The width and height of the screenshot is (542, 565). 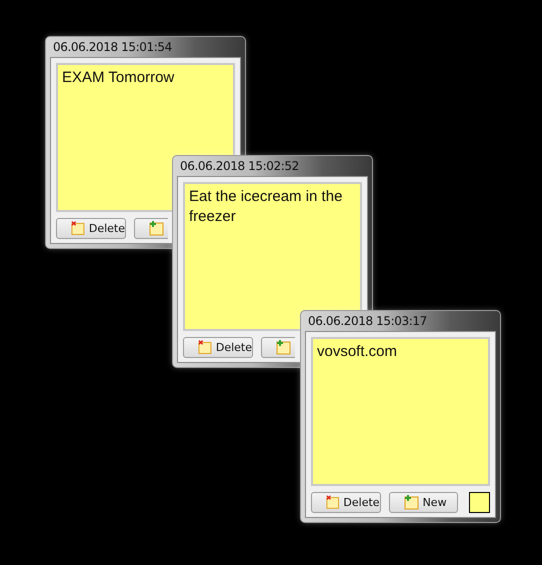 What do you see at coordinates (357, 351) in the screenshot?
I see `note-text: vovsoft.com` at bounding box center [357, 351].